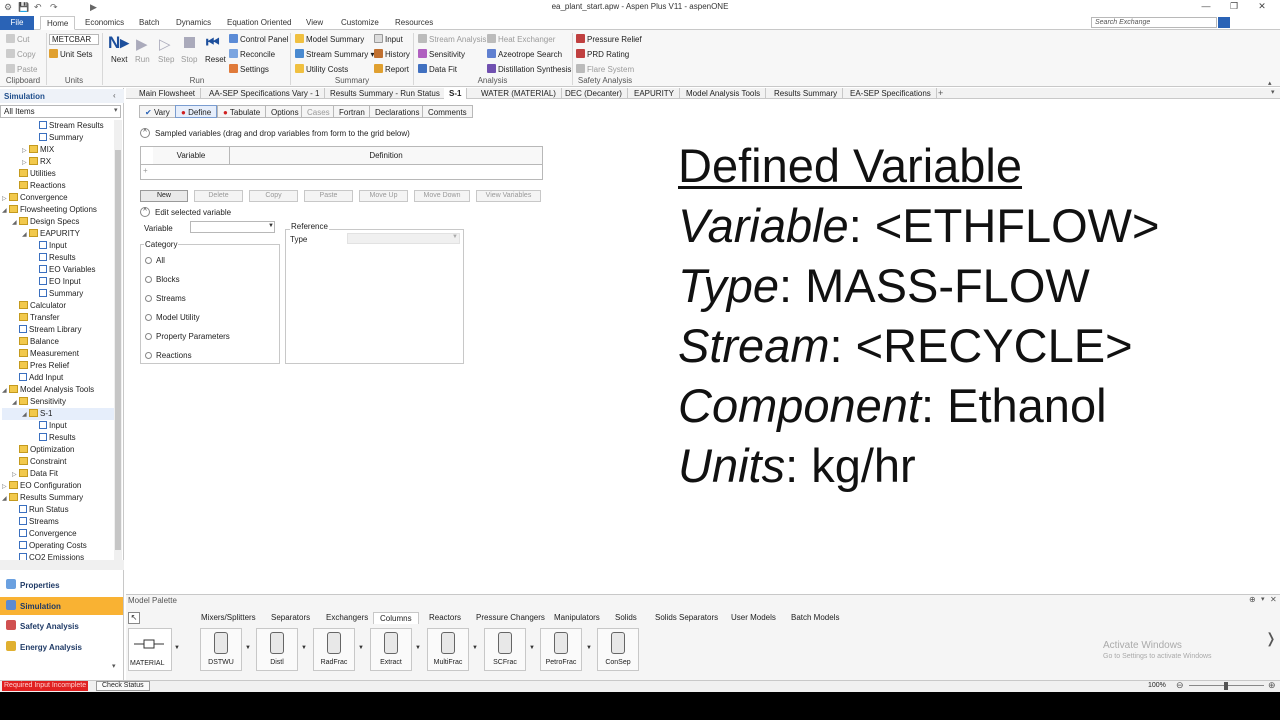 The image size is (1280, 720). I want to click on palette-item-dstwu: DSTWU, so click(221, 649).